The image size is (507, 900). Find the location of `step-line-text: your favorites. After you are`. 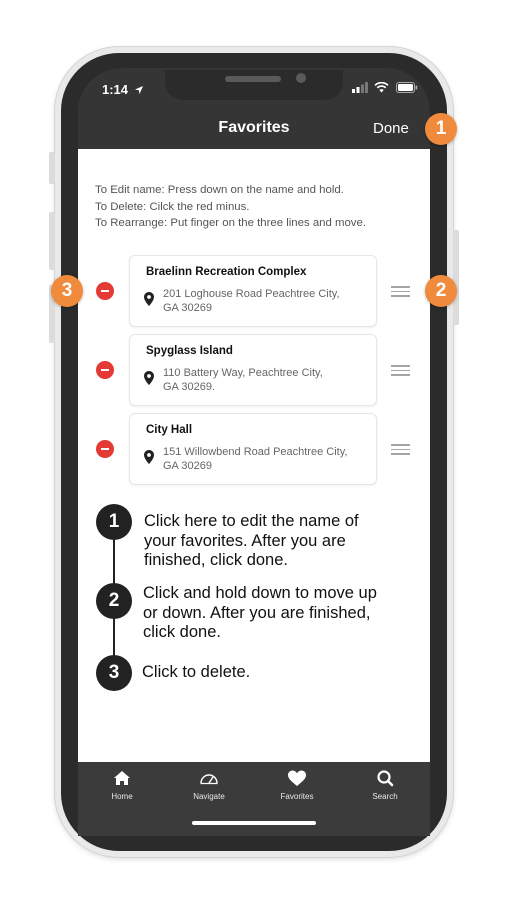

step-line-text: your favorites. After you are is located at coordinates (245, 540).